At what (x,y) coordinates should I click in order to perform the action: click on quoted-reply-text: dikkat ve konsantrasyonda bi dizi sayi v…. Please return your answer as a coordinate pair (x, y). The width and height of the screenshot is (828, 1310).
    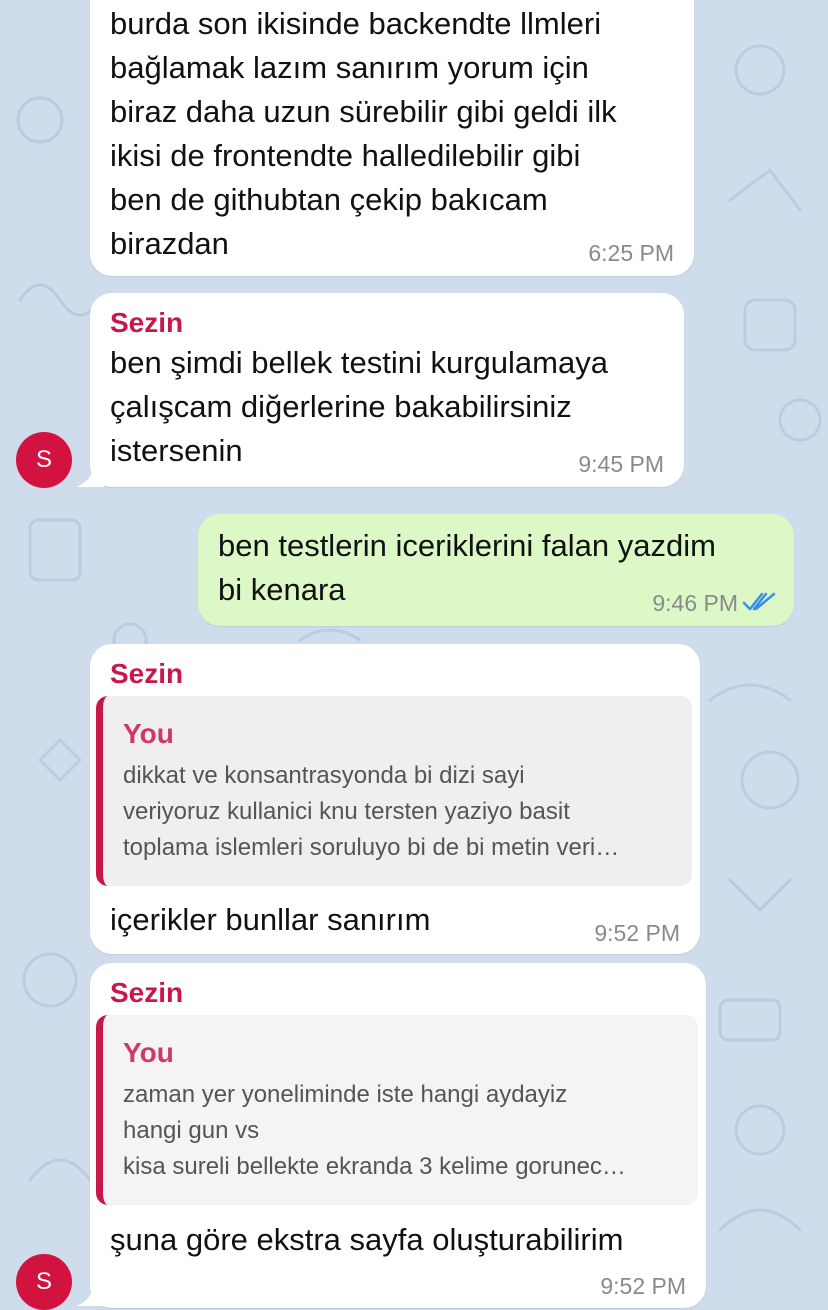
    Looking at the image, I should click on (371, 811).